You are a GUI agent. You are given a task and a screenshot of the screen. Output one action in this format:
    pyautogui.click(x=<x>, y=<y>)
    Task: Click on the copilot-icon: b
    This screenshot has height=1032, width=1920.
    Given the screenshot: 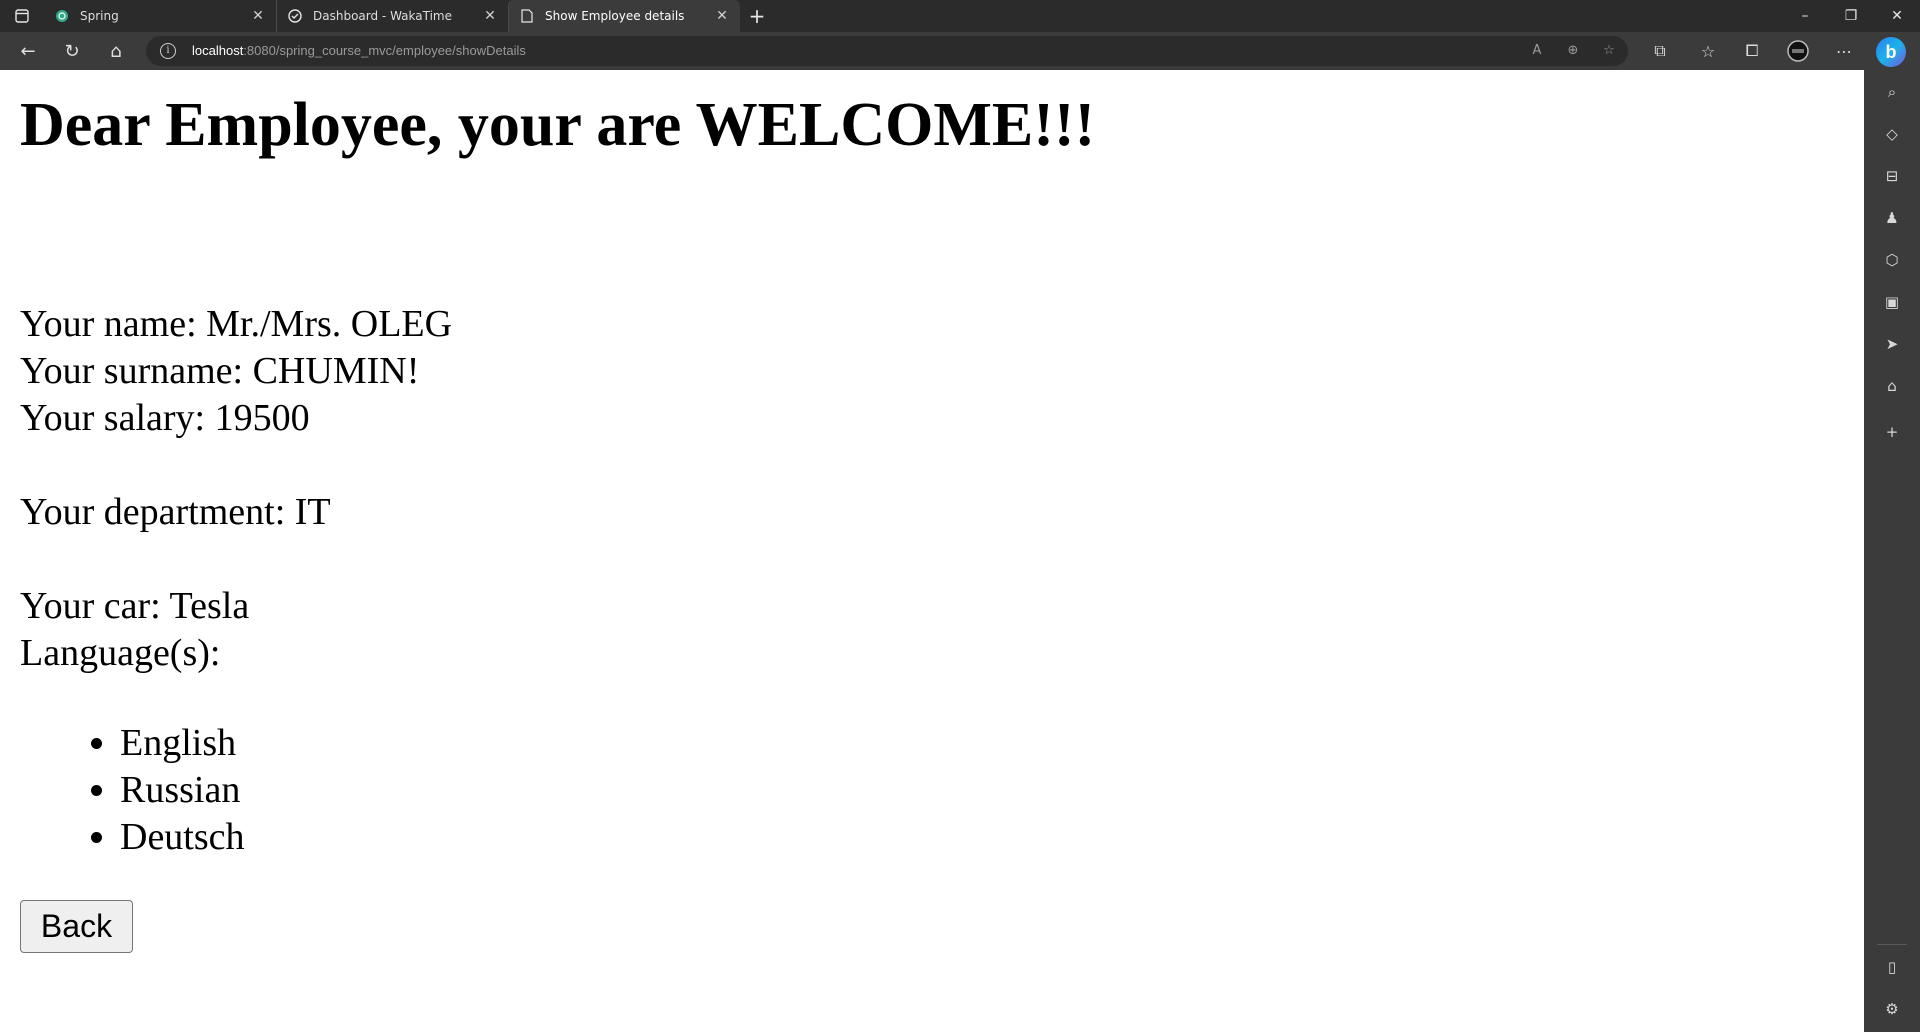 What is the action you would take?
    pyautogui.click(x=1891, y=52)
    